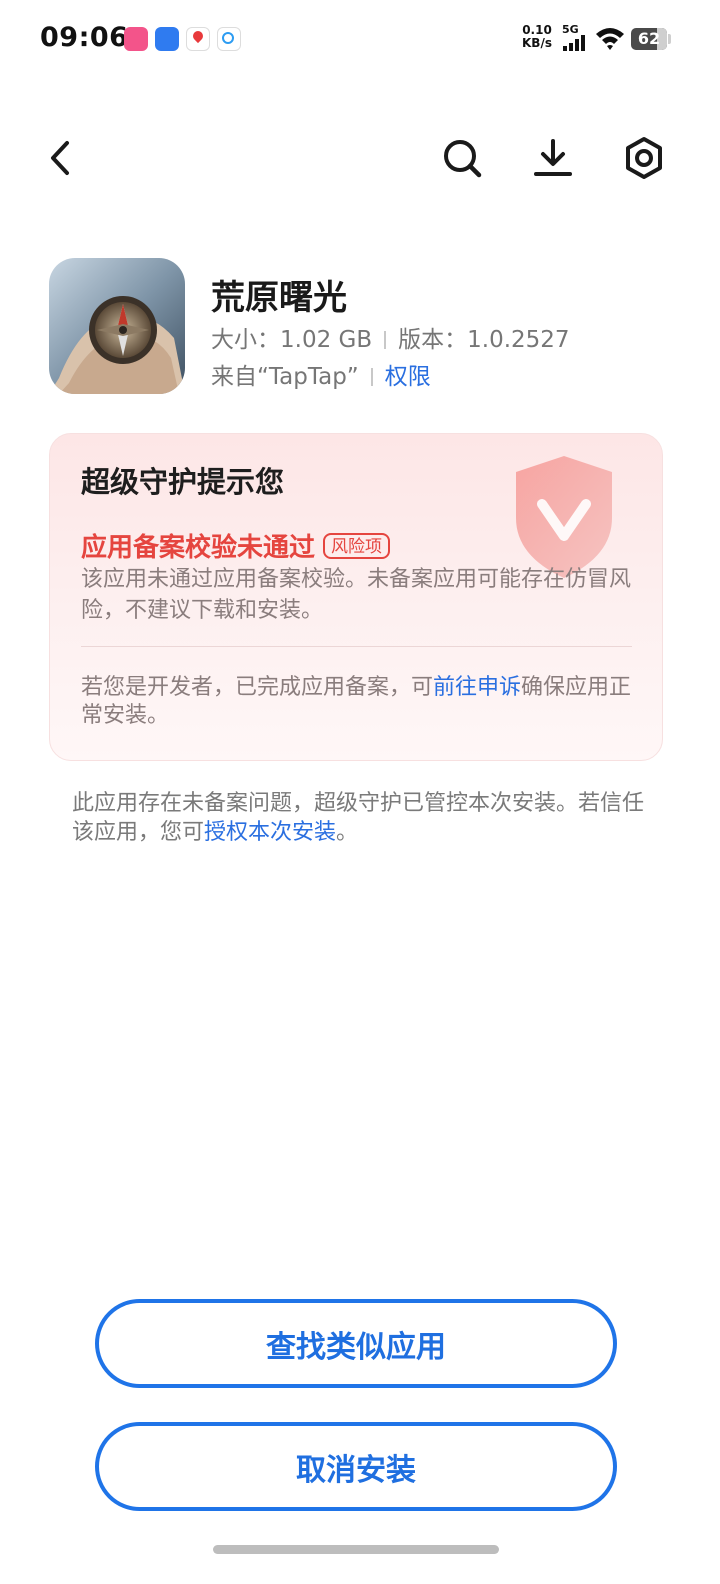  What do you see at coordinates (356, 1343) in the screenshot?
I see `find-similar-apps-button: 查找类似应用` at bounding box center [356, 1343].